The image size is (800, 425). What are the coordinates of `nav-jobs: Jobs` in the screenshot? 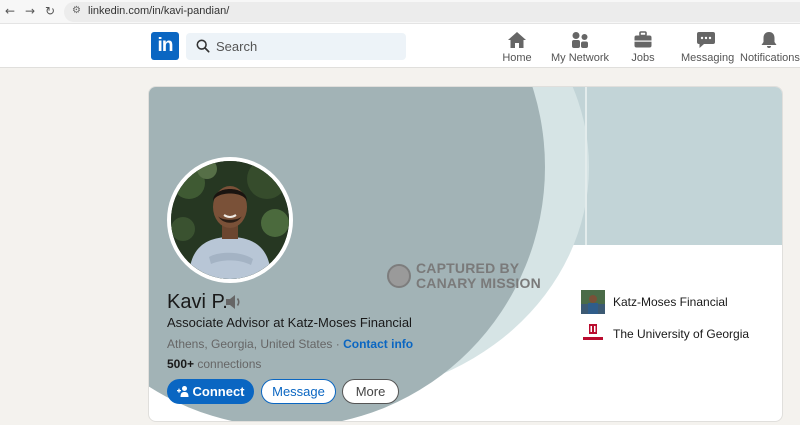 It's located at (643, 47).